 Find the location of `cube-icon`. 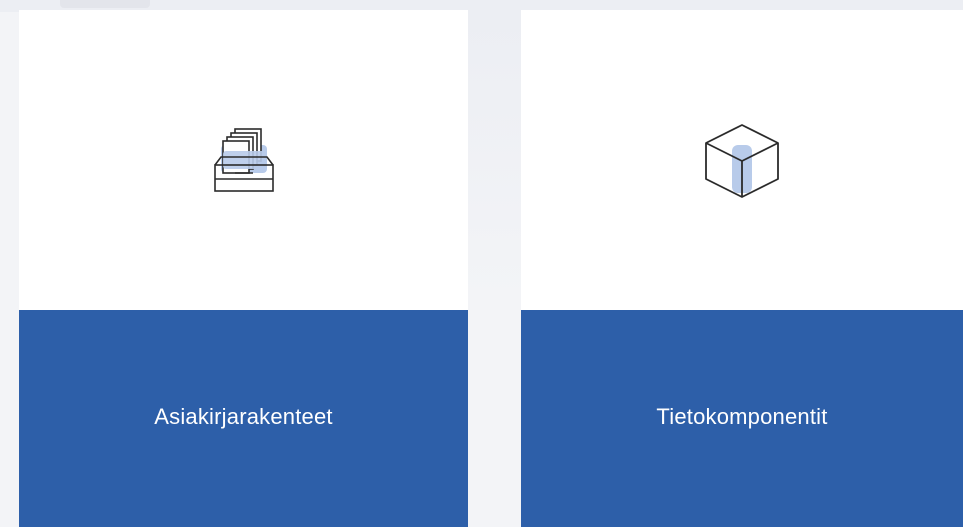

cube-icon is located at coordinates (742, 161).